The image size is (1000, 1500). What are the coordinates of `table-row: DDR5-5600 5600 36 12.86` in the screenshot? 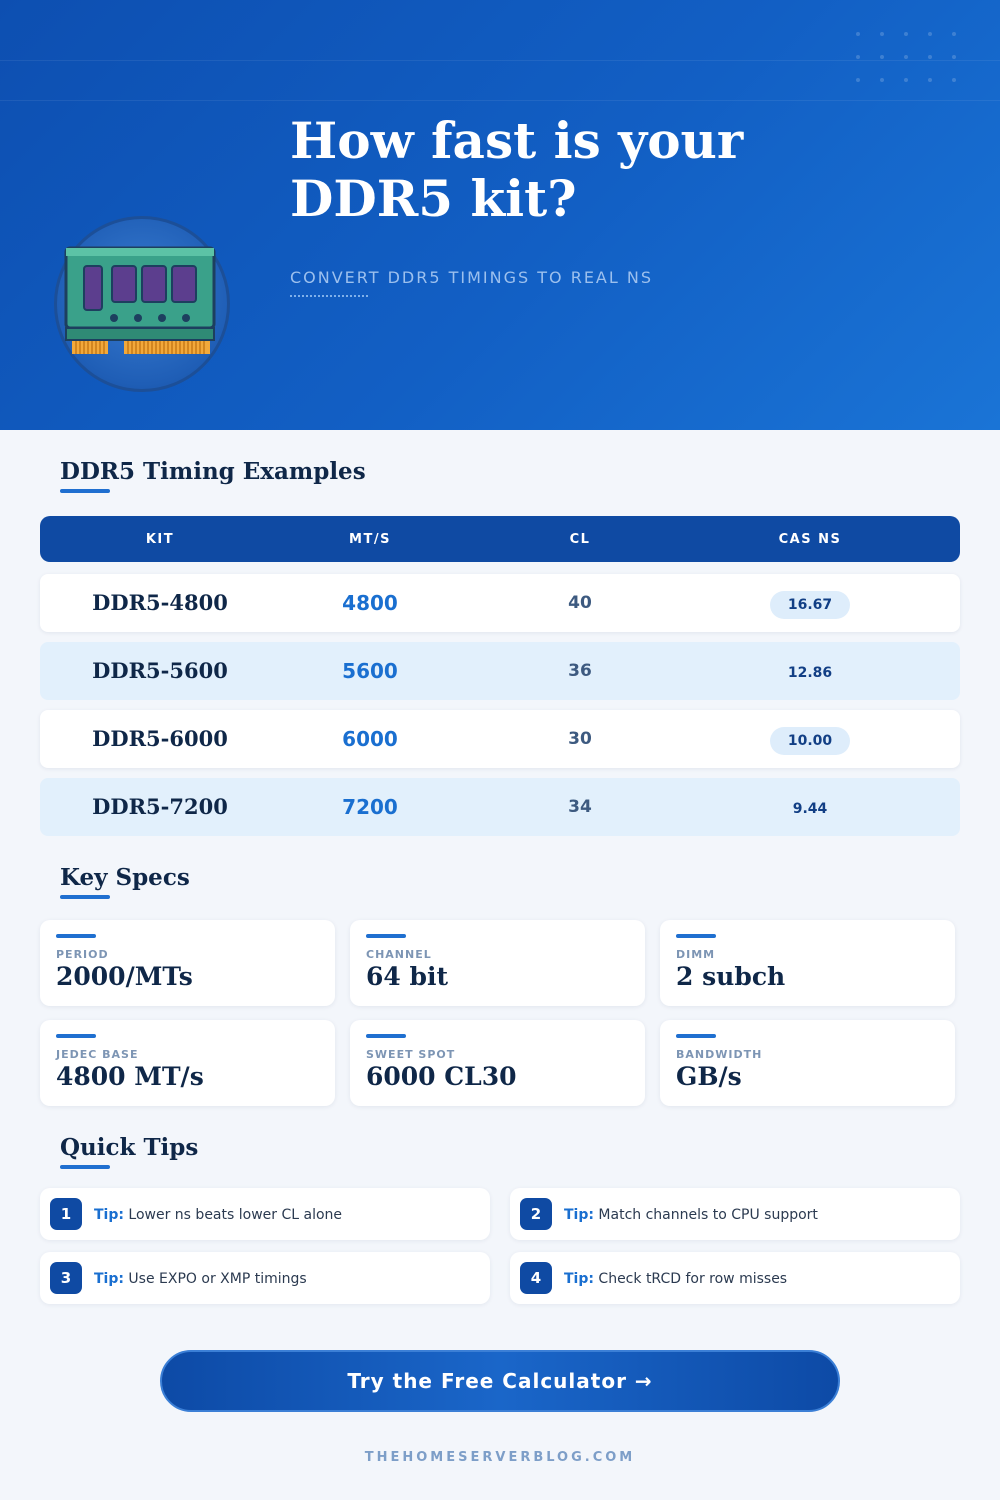 It's located at (500, 671).